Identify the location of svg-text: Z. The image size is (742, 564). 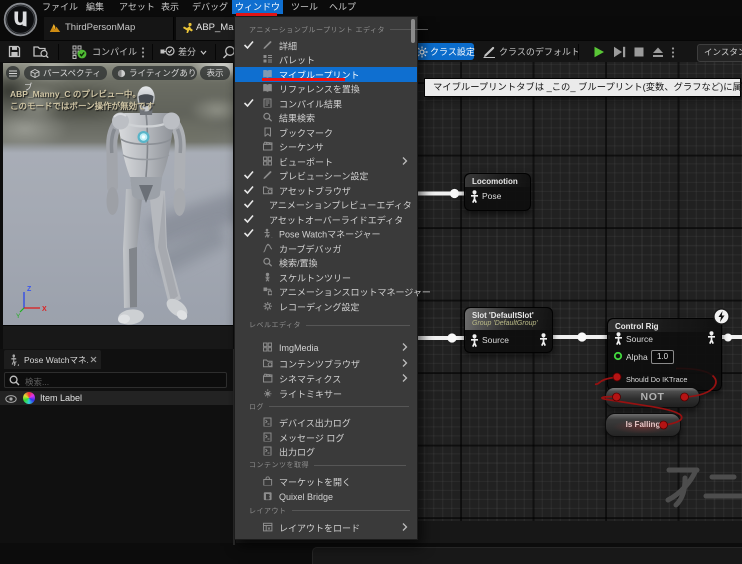
(29, 289).